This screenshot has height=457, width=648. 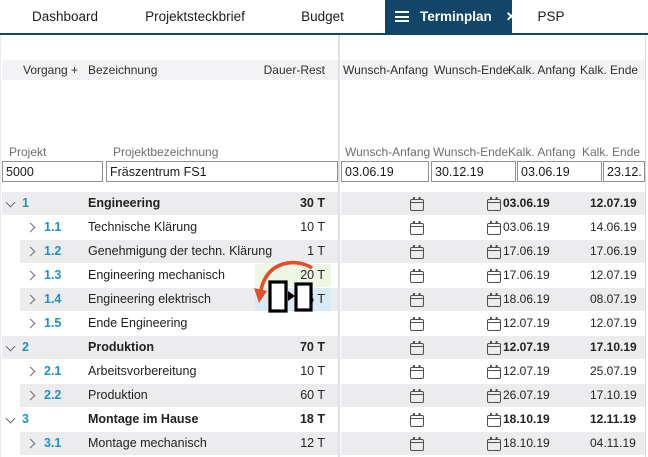 I want to click on task-name: Arbeitsvorbereitung, so click(x=142, y=371).